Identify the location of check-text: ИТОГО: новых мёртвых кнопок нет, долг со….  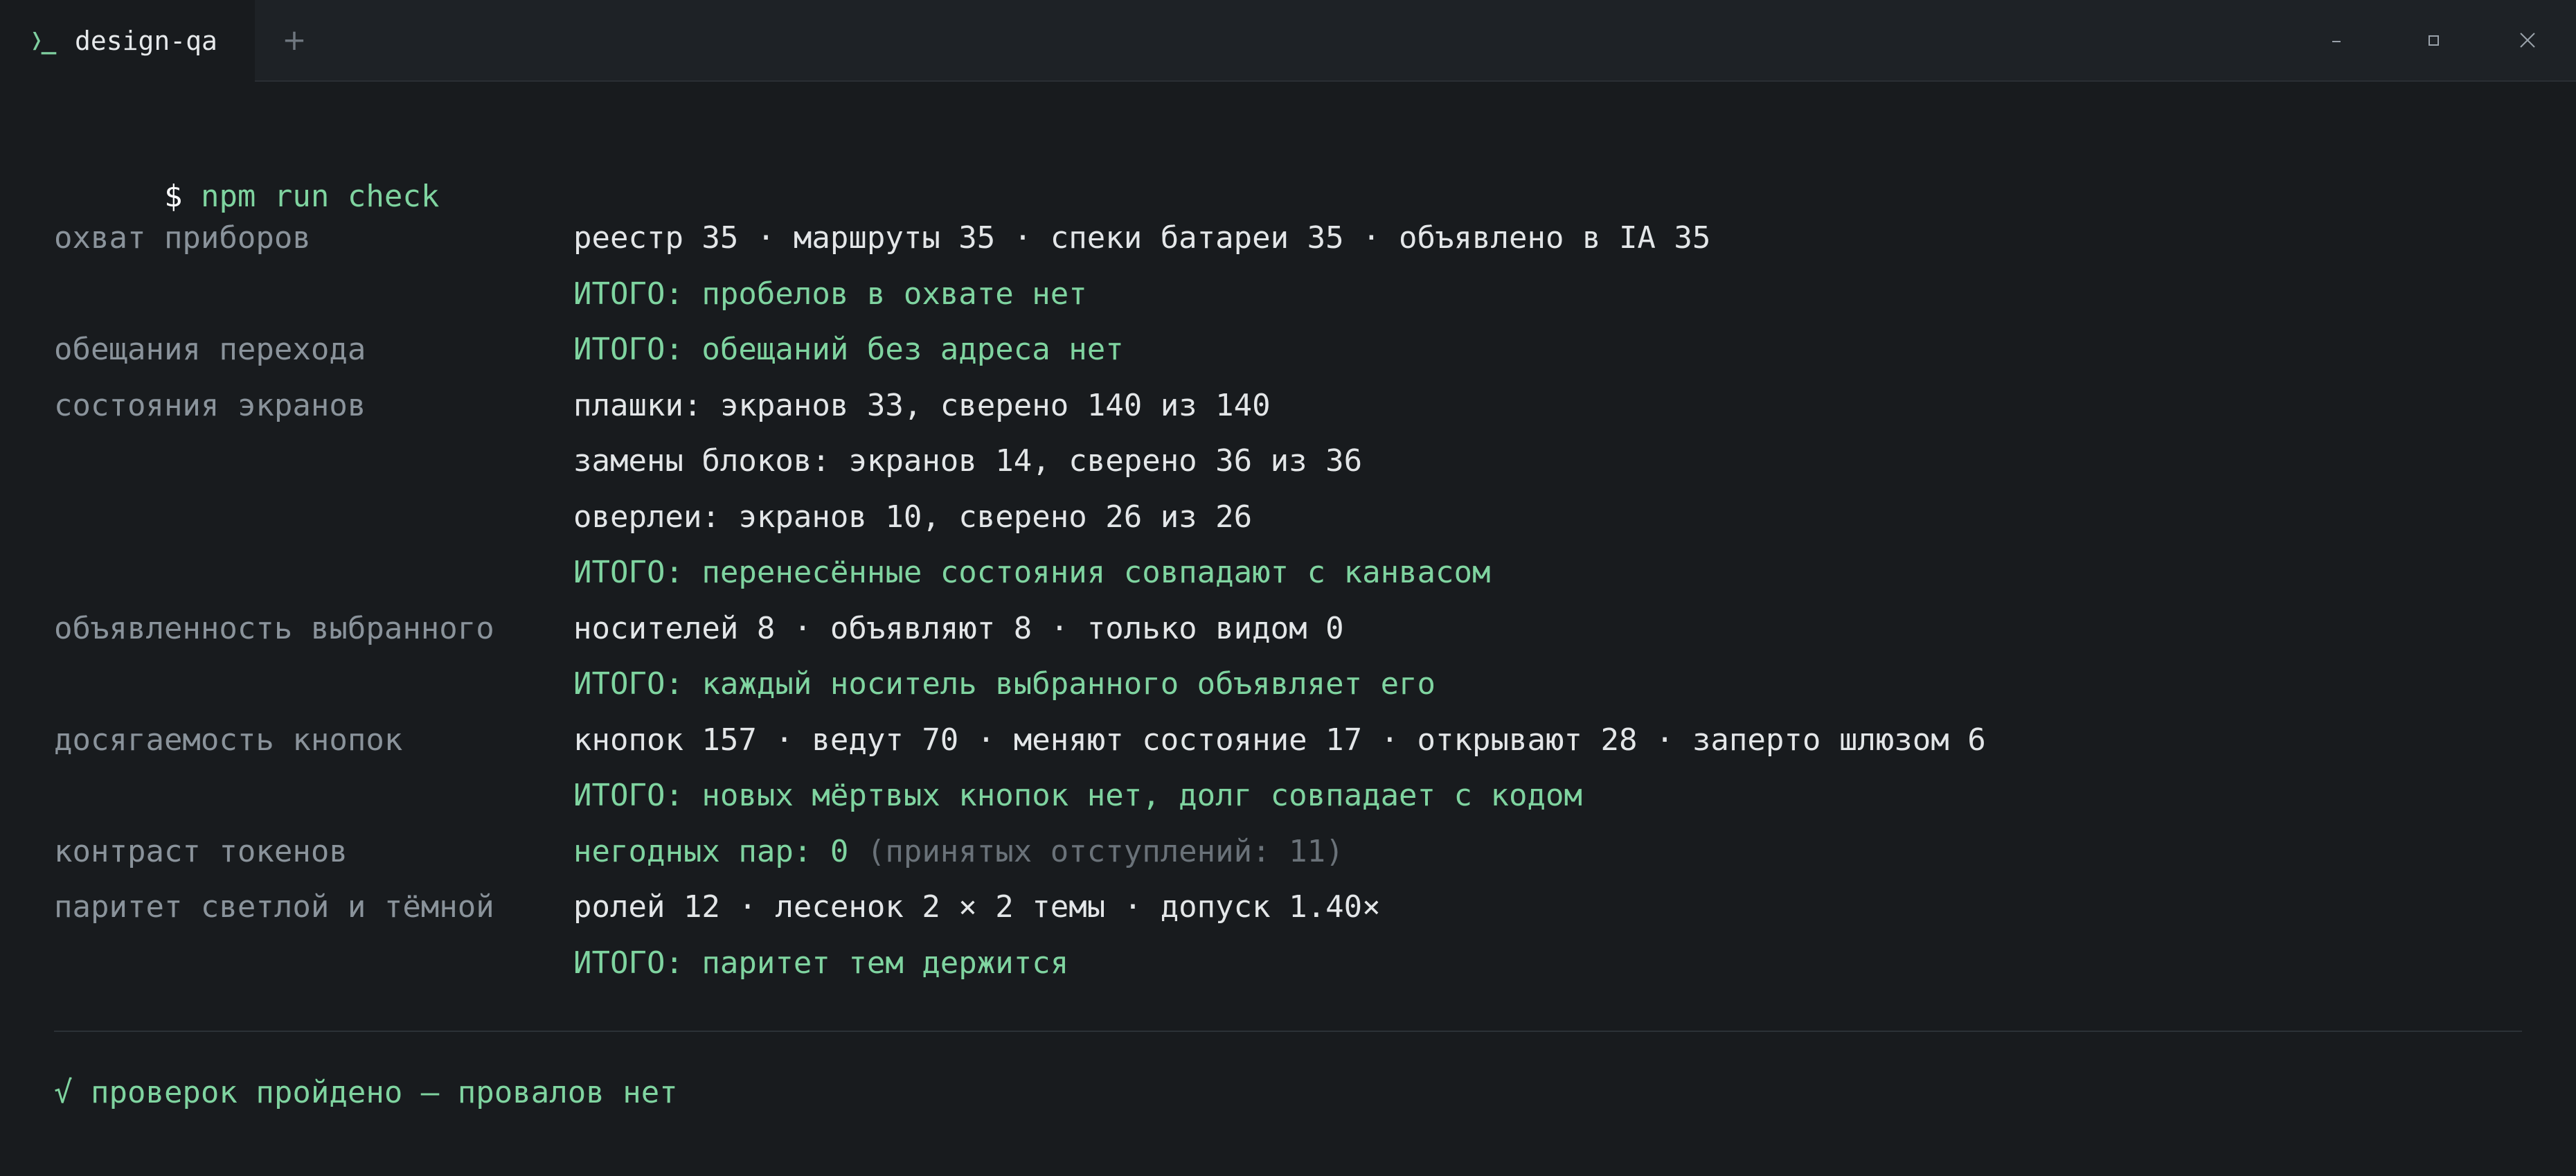
(1077, 795).